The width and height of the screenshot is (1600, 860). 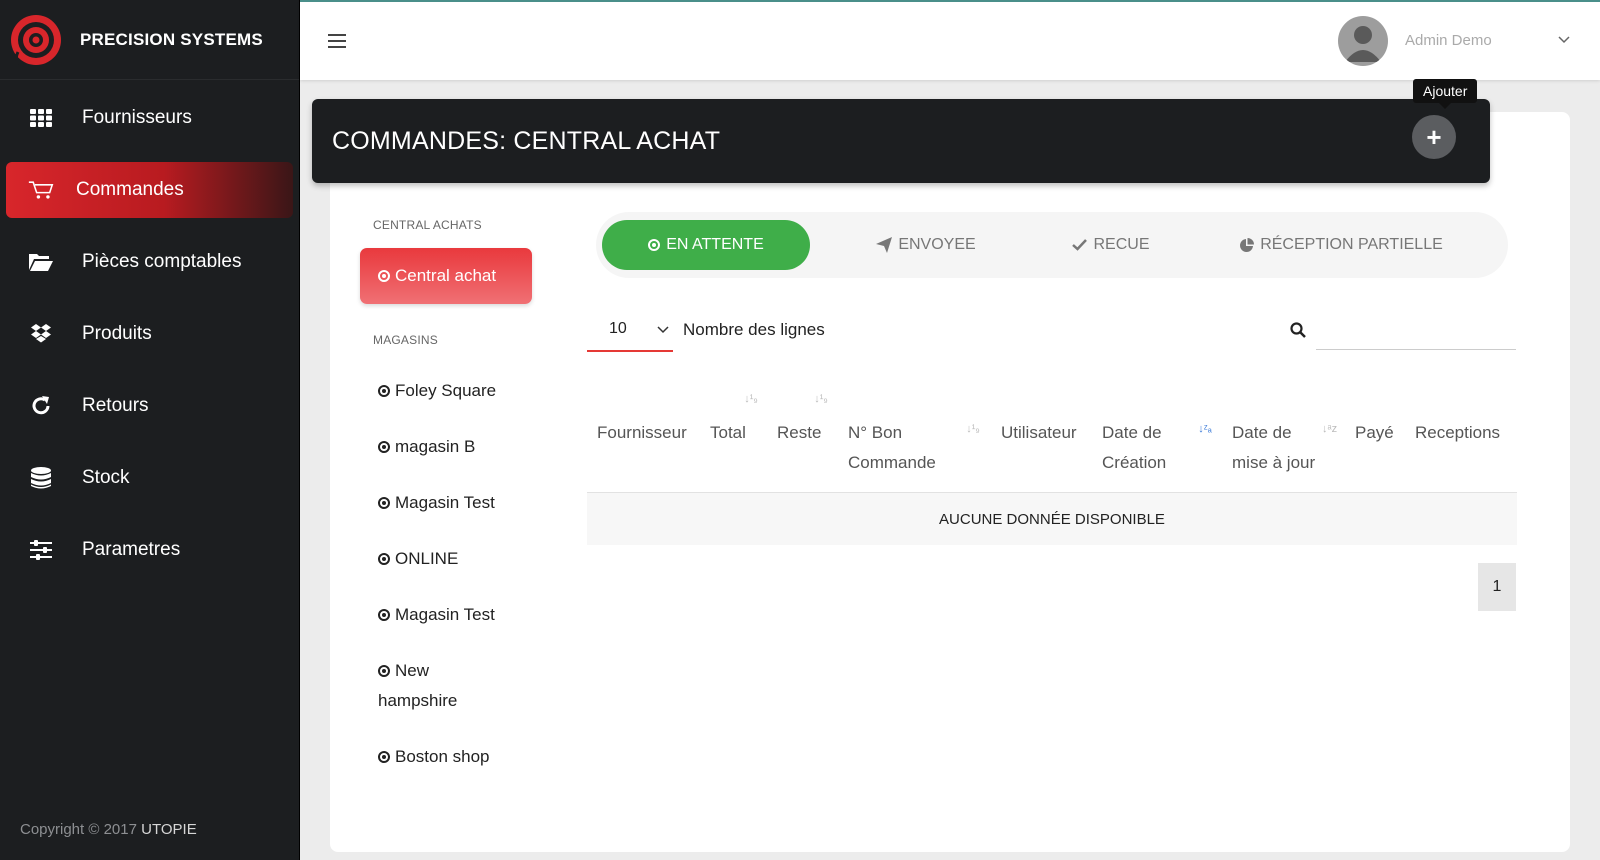 I want to click on page-number: 1, so click(x=1497, y=586).